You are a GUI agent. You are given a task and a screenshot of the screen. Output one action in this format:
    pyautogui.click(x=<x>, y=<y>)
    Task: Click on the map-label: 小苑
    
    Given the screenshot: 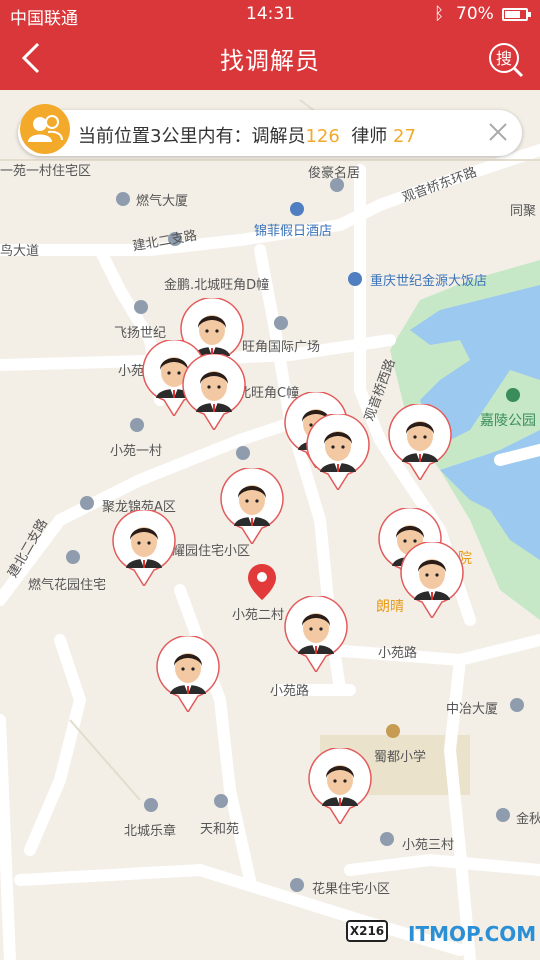 What is the action you would take?
    pyautogui.click(x=131, y=371)
    